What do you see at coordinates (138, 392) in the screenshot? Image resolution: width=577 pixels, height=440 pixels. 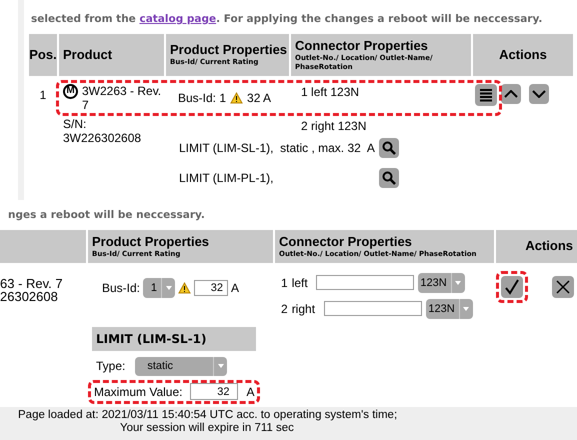 I see `maximum-value-label: Maximum Value:` at bounding box center [138, 392].